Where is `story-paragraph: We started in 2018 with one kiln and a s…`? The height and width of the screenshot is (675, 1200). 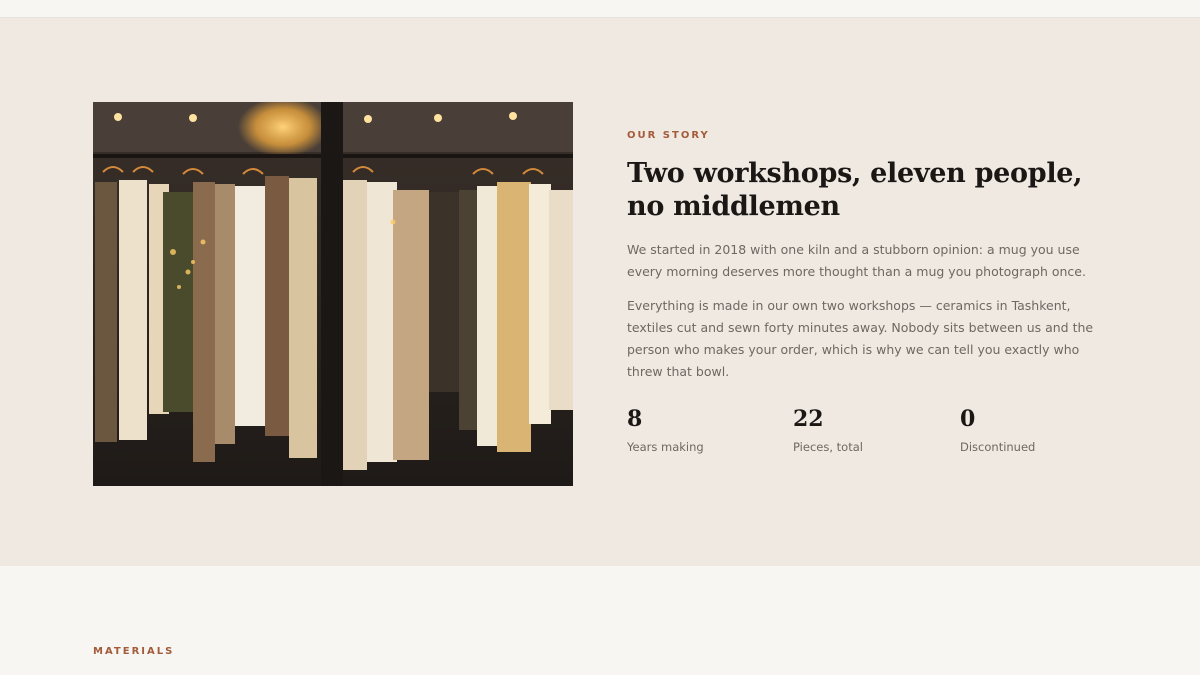
story-paragraph: We started in 2018 with one kiln and a s… is located at coordinates (856, 260).